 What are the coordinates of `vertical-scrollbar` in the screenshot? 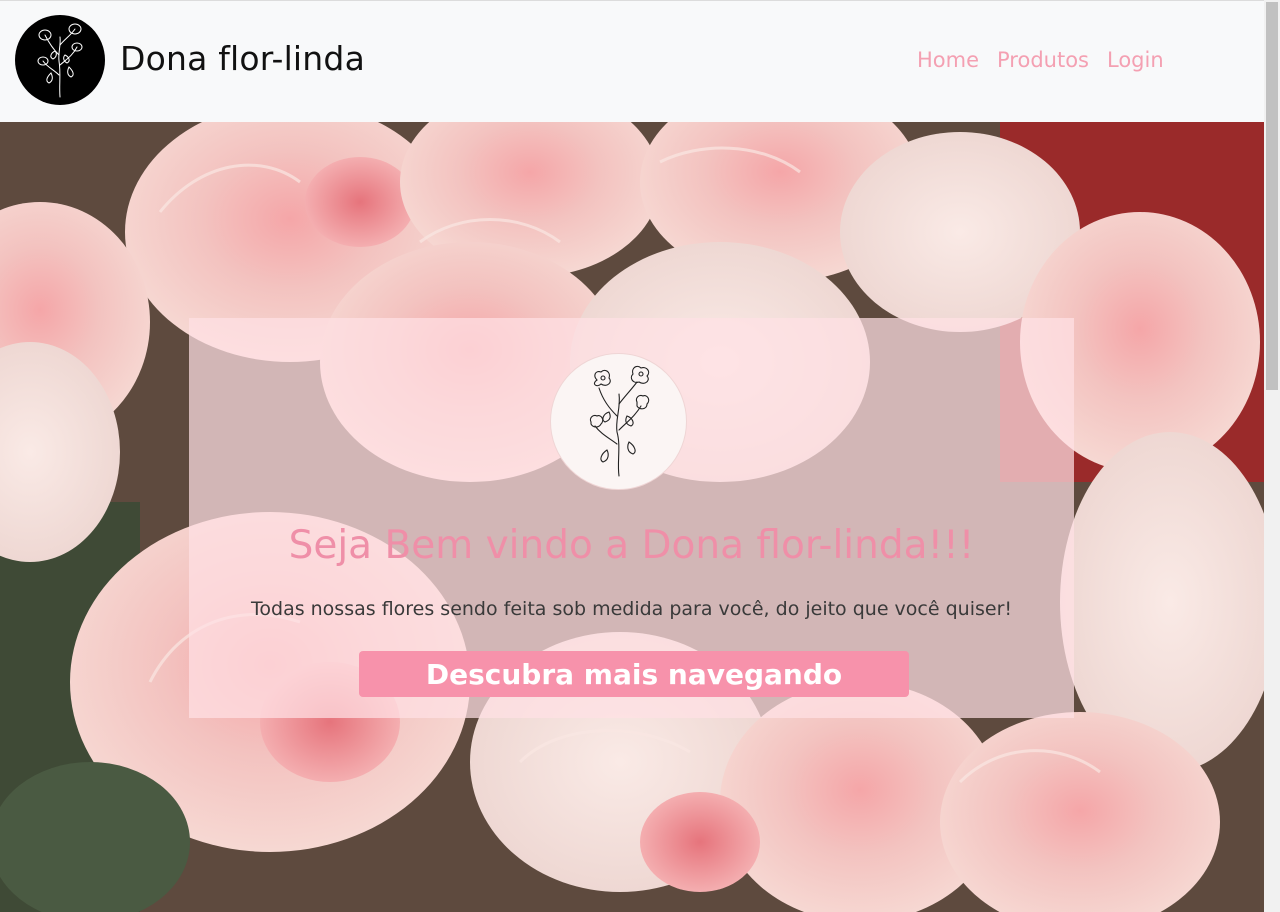 It's located at (1272, 456).